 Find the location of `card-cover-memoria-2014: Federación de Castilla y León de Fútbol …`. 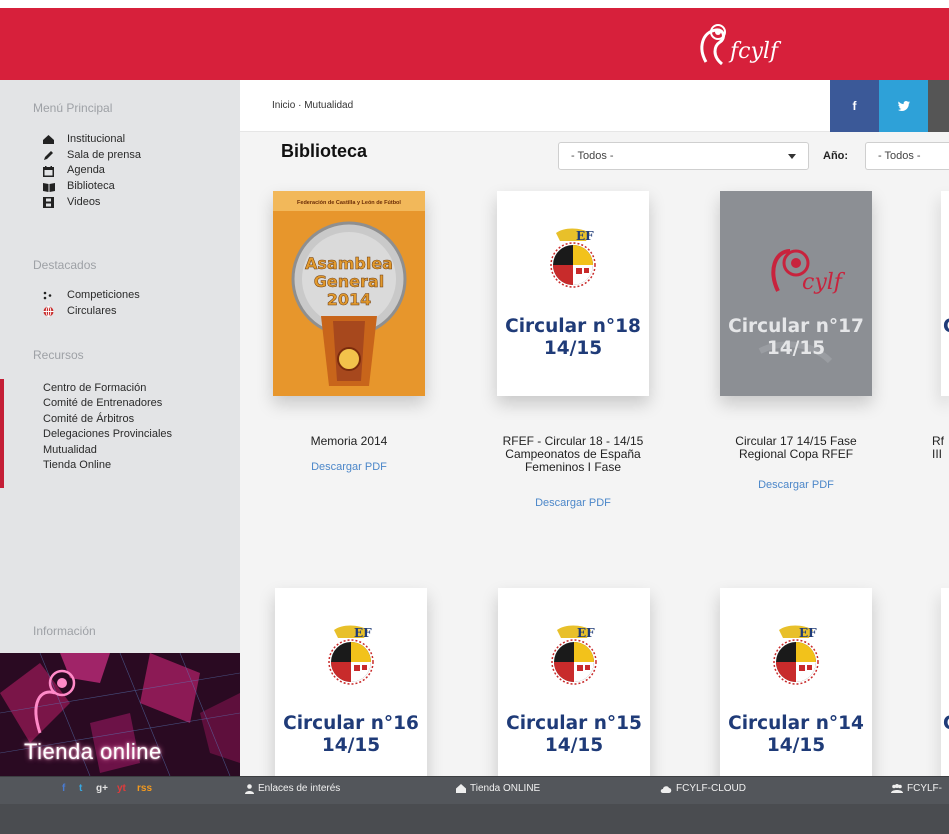

card-cover-memoria-2014: Federación de Castilla y León de Fútbol … is located at coordinates (349, 293).